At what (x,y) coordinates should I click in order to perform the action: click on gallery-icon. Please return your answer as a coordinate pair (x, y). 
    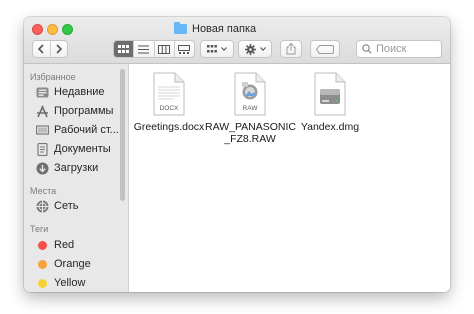
    Looking at the image, I should click on (184, 49).